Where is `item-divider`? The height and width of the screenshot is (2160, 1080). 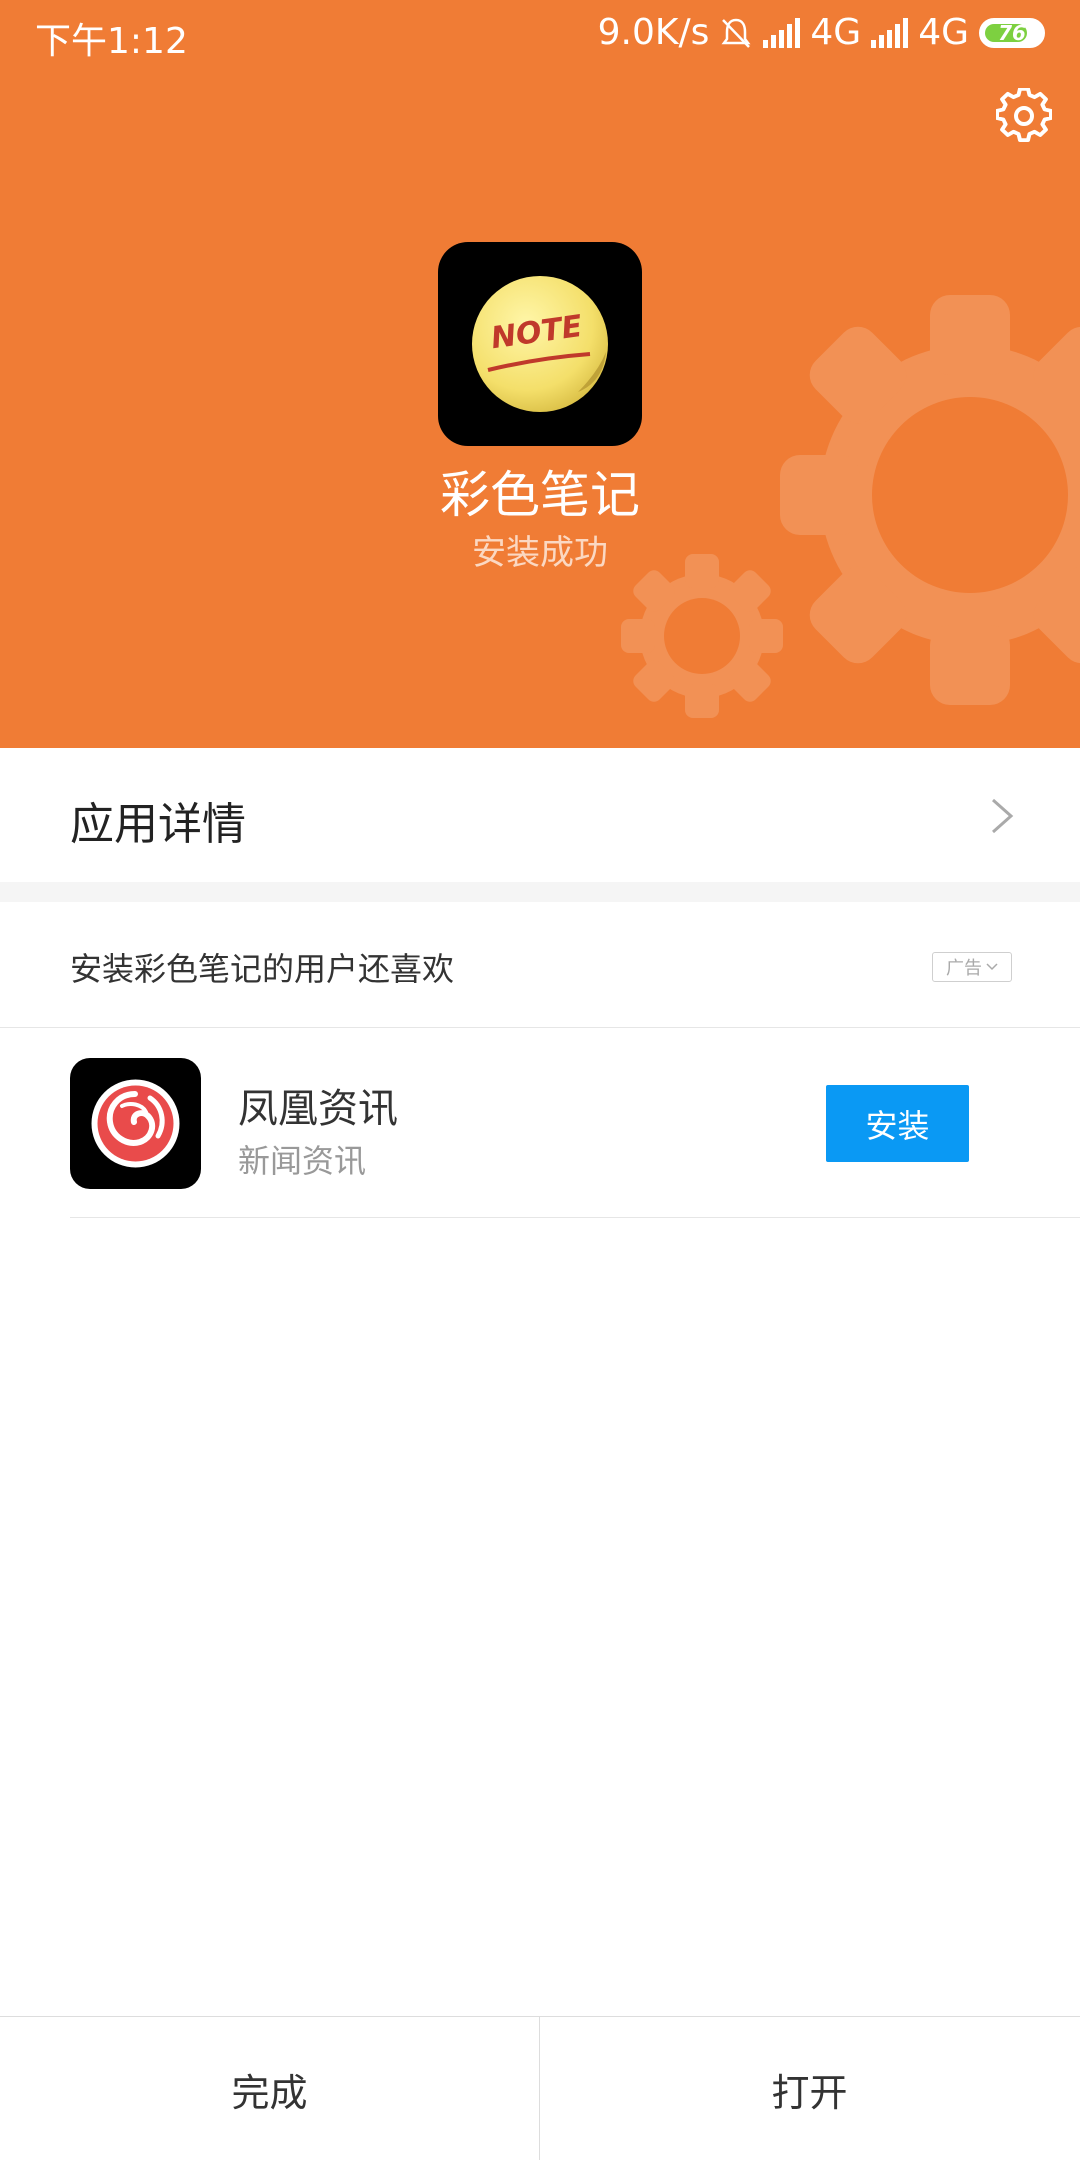 item-divider is located at coordinates (575, 1217).